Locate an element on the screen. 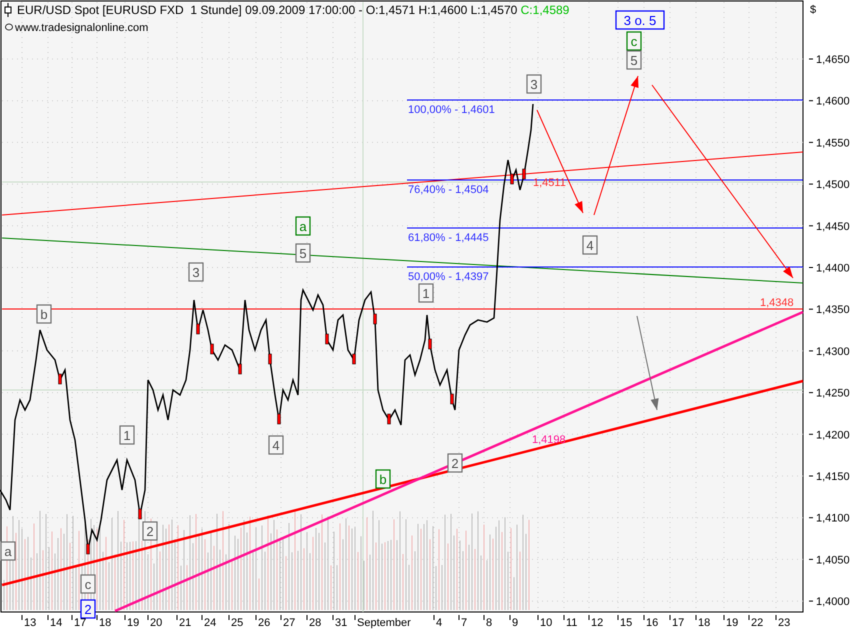  fibonacci-label: 50,00% - 1,4397 is located at coordinates (448, 277).